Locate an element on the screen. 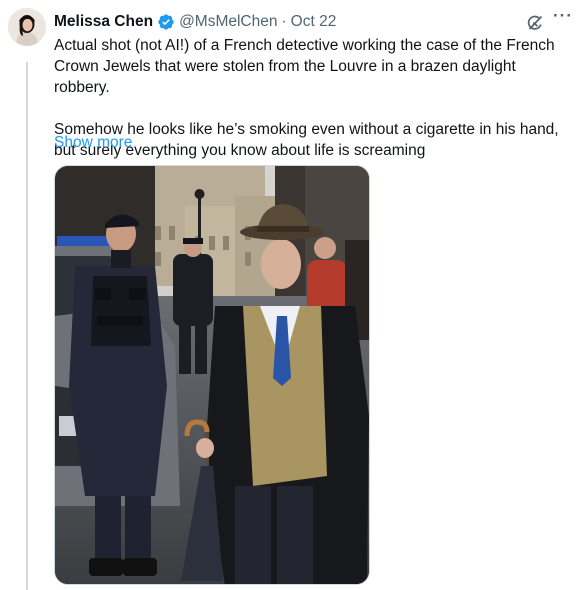 The height and width of the screenshot is (590, 588). grok-icon is located at coordinates (535, 23).